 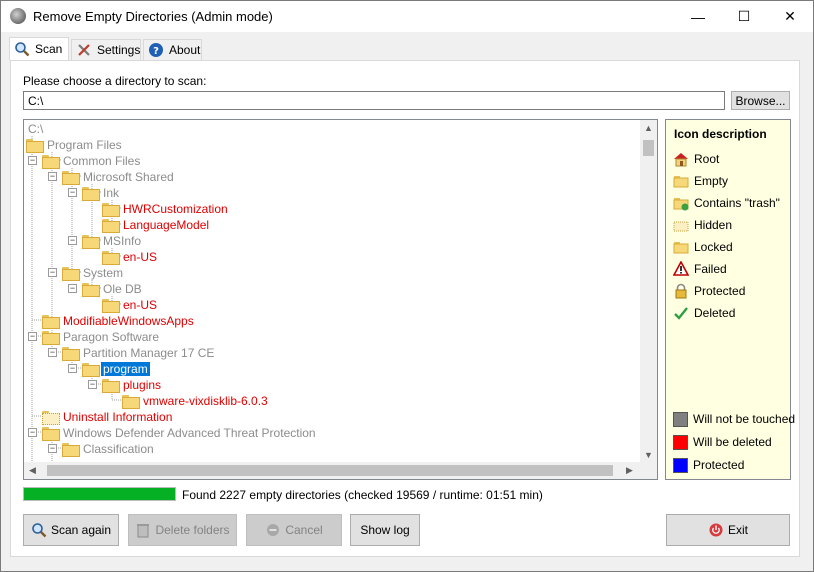 I want to click on tree-horizontal-scroll-thumb, so click(x=330, y=470).